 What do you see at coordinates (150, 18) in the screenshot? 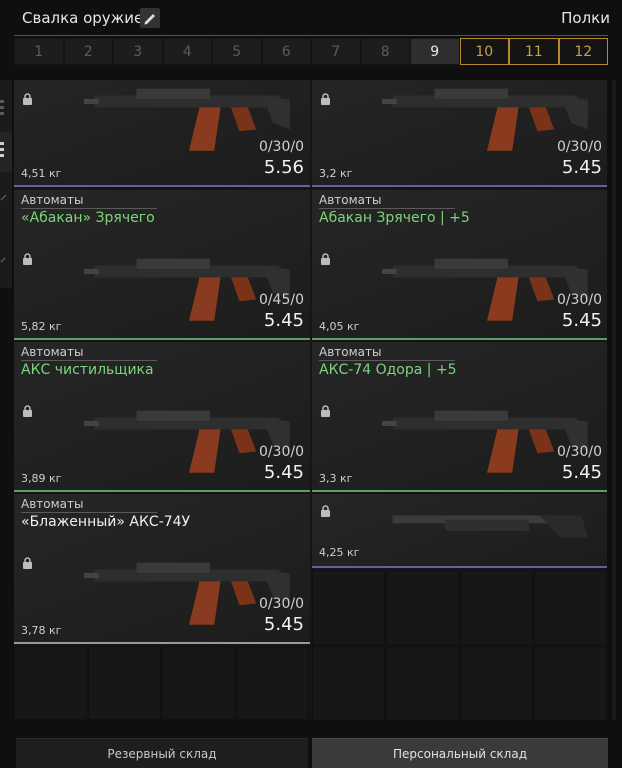
I see `edit-pencil-icon` at bounding box center [150, 18].